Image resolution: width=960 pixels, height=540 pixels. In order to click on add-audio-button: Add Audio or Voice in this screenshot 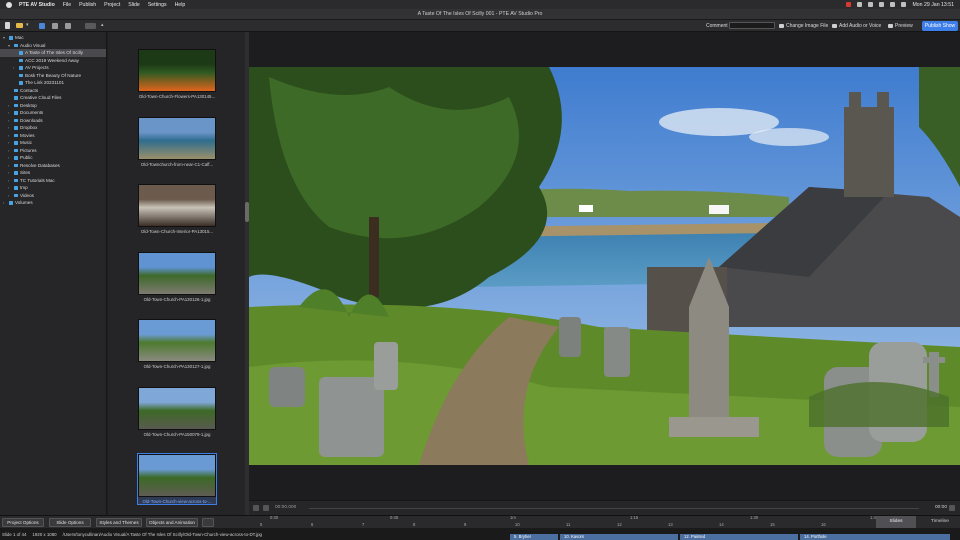, I will do `click(856, 26)`.